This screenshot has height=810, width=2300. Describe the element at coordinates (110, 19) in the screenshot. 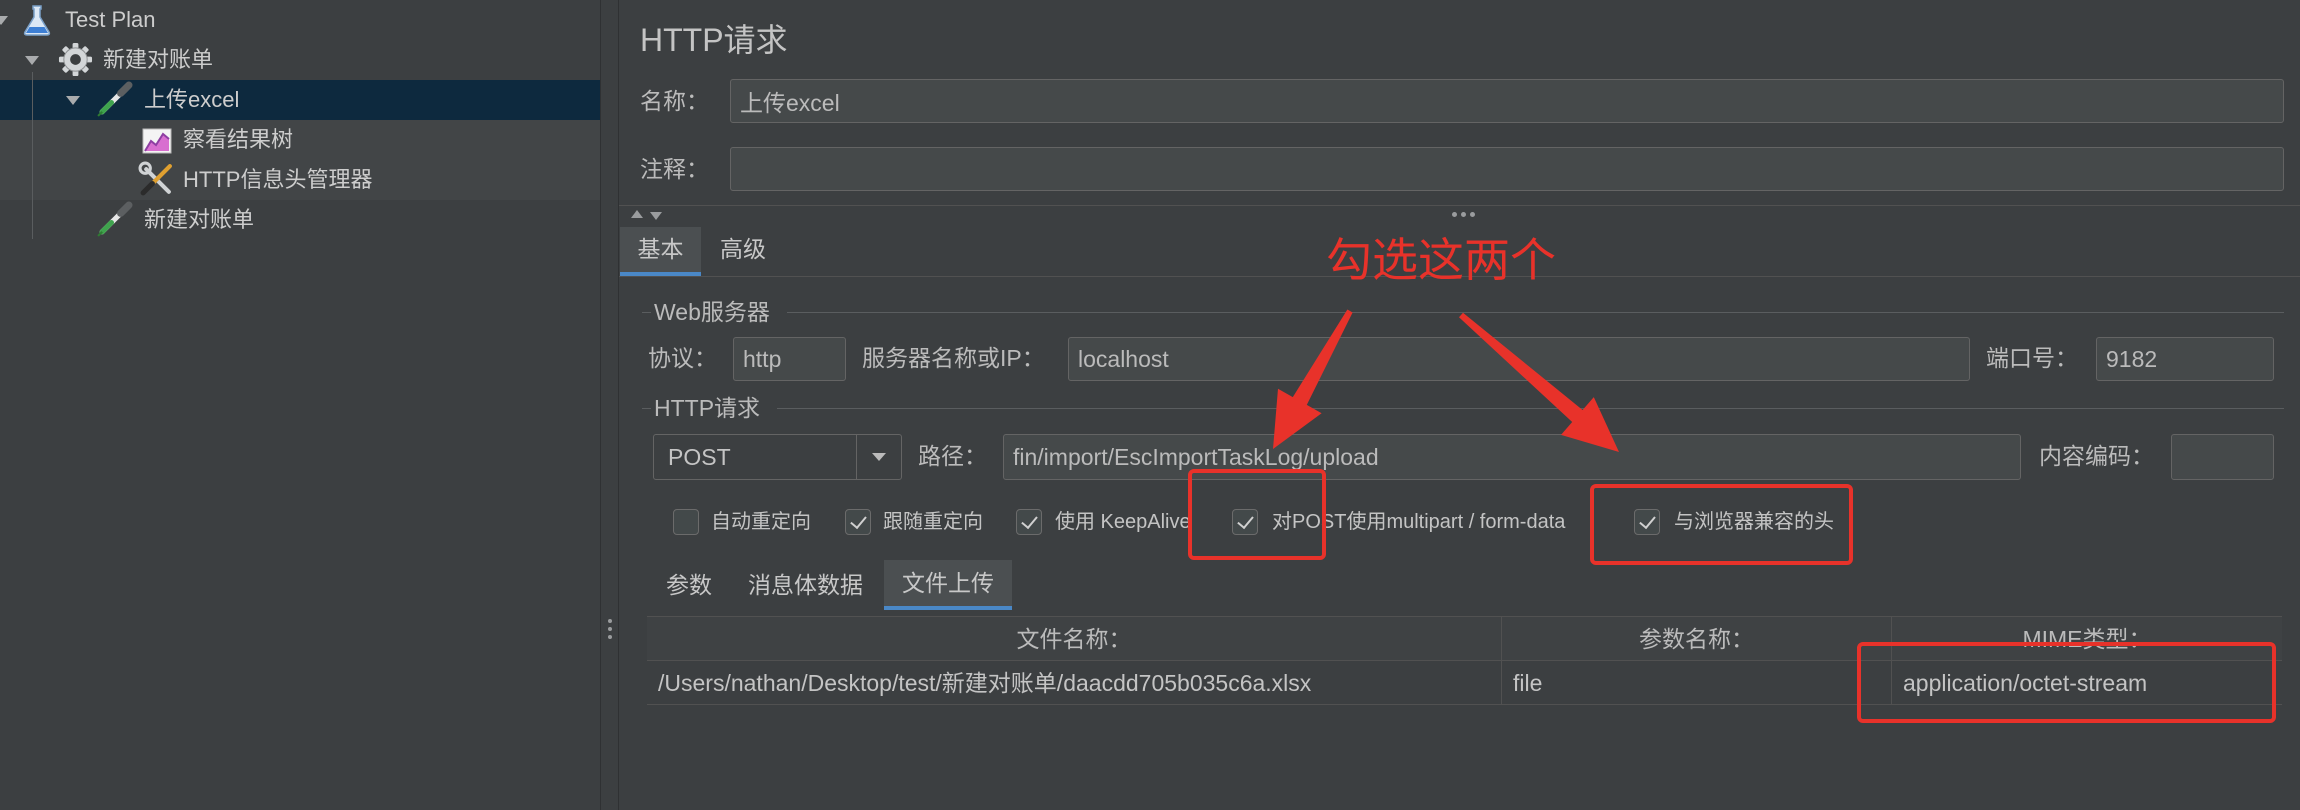

I see `tree-item-label: Test Plan` at that location.